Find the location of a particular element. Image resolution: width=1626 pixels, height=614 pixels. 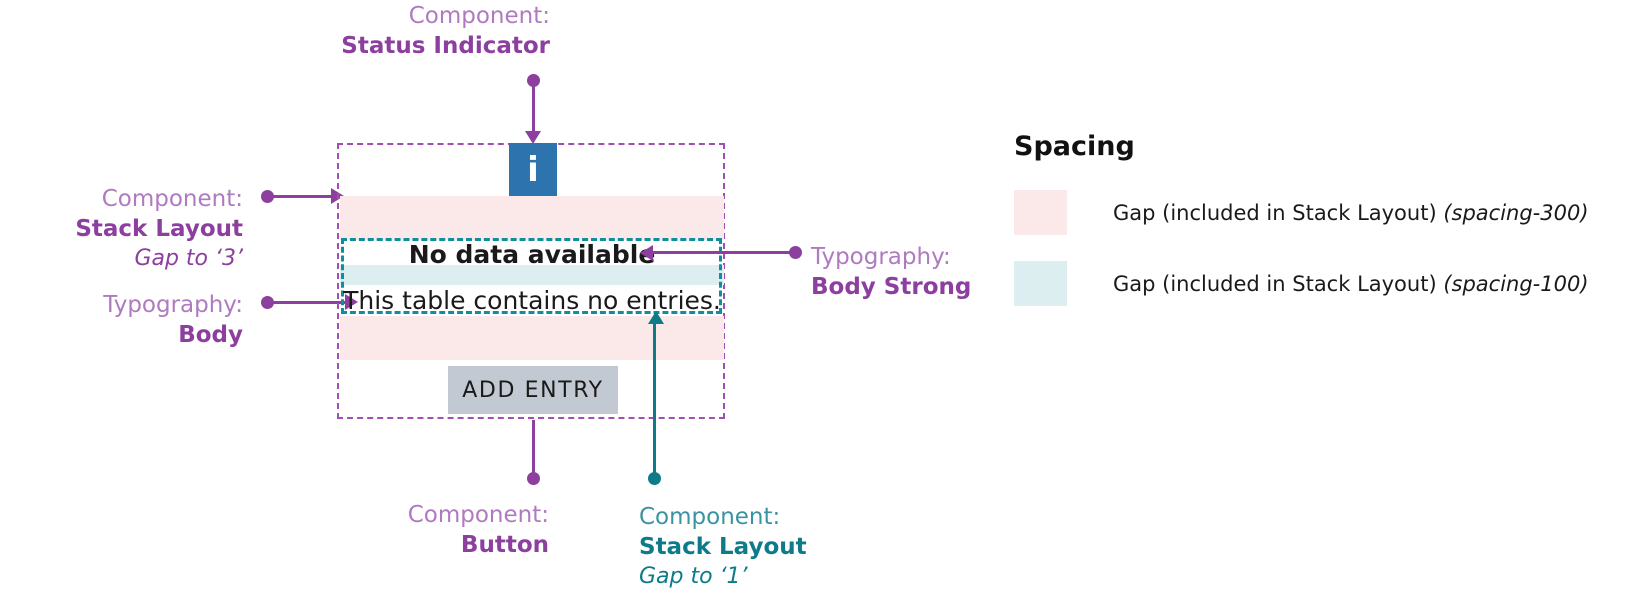

legend-label-token: (spacing-300) is located at coordinates (1516, 212).